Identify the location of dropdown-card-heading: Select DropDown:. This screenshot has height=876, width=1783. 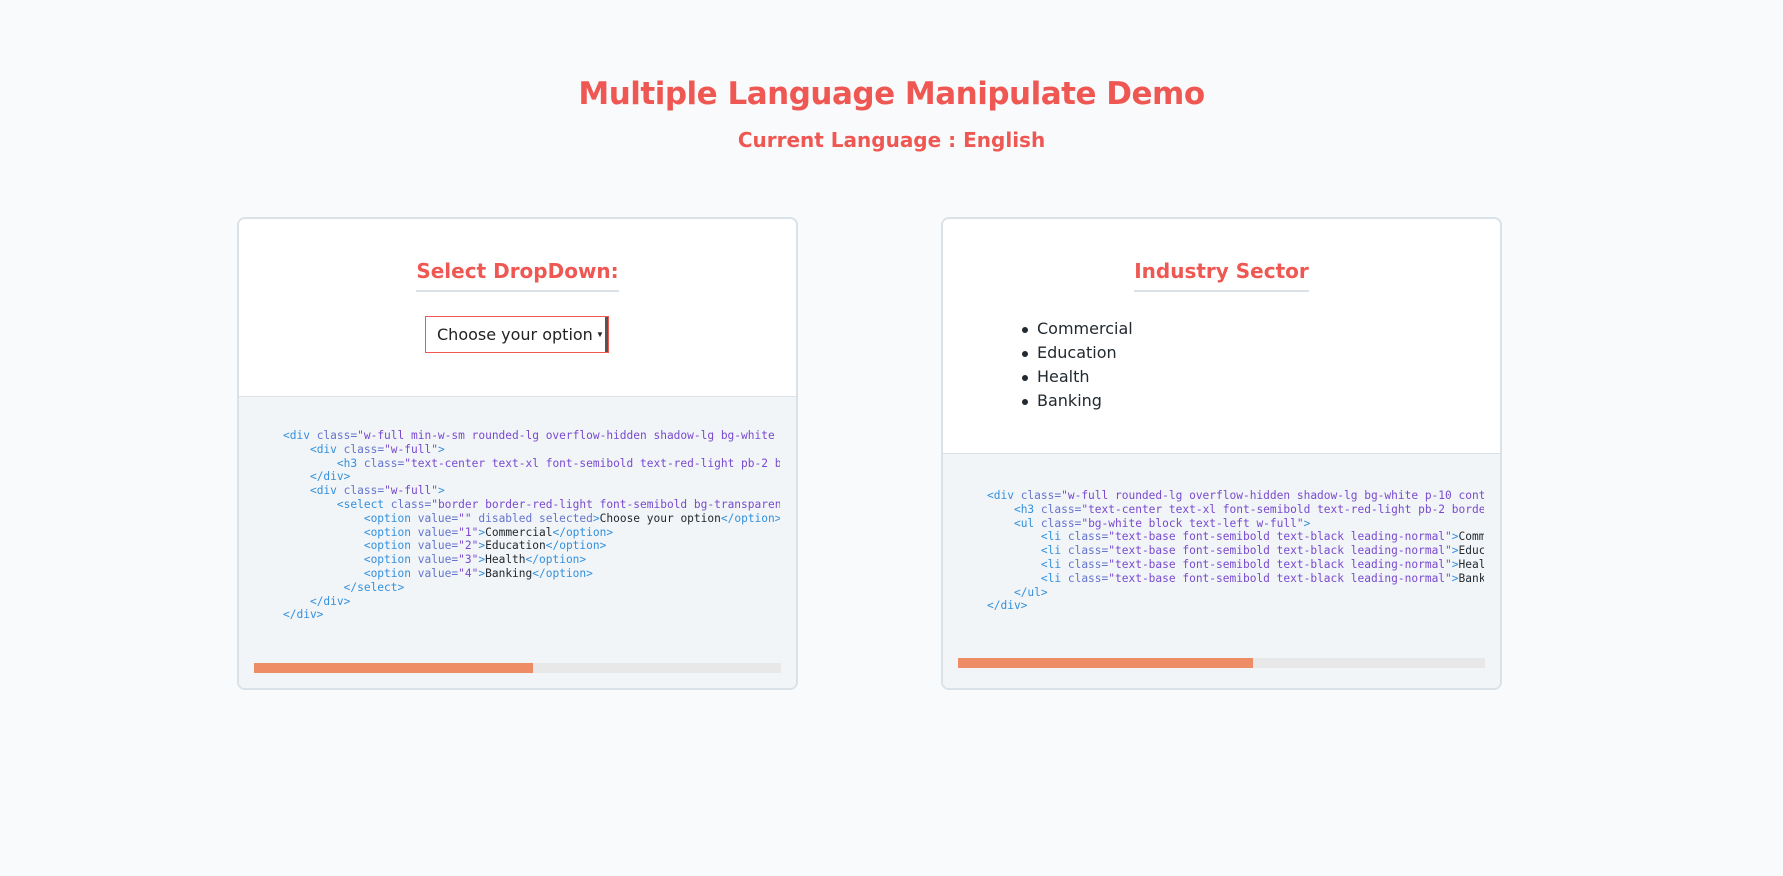
(517, 275).